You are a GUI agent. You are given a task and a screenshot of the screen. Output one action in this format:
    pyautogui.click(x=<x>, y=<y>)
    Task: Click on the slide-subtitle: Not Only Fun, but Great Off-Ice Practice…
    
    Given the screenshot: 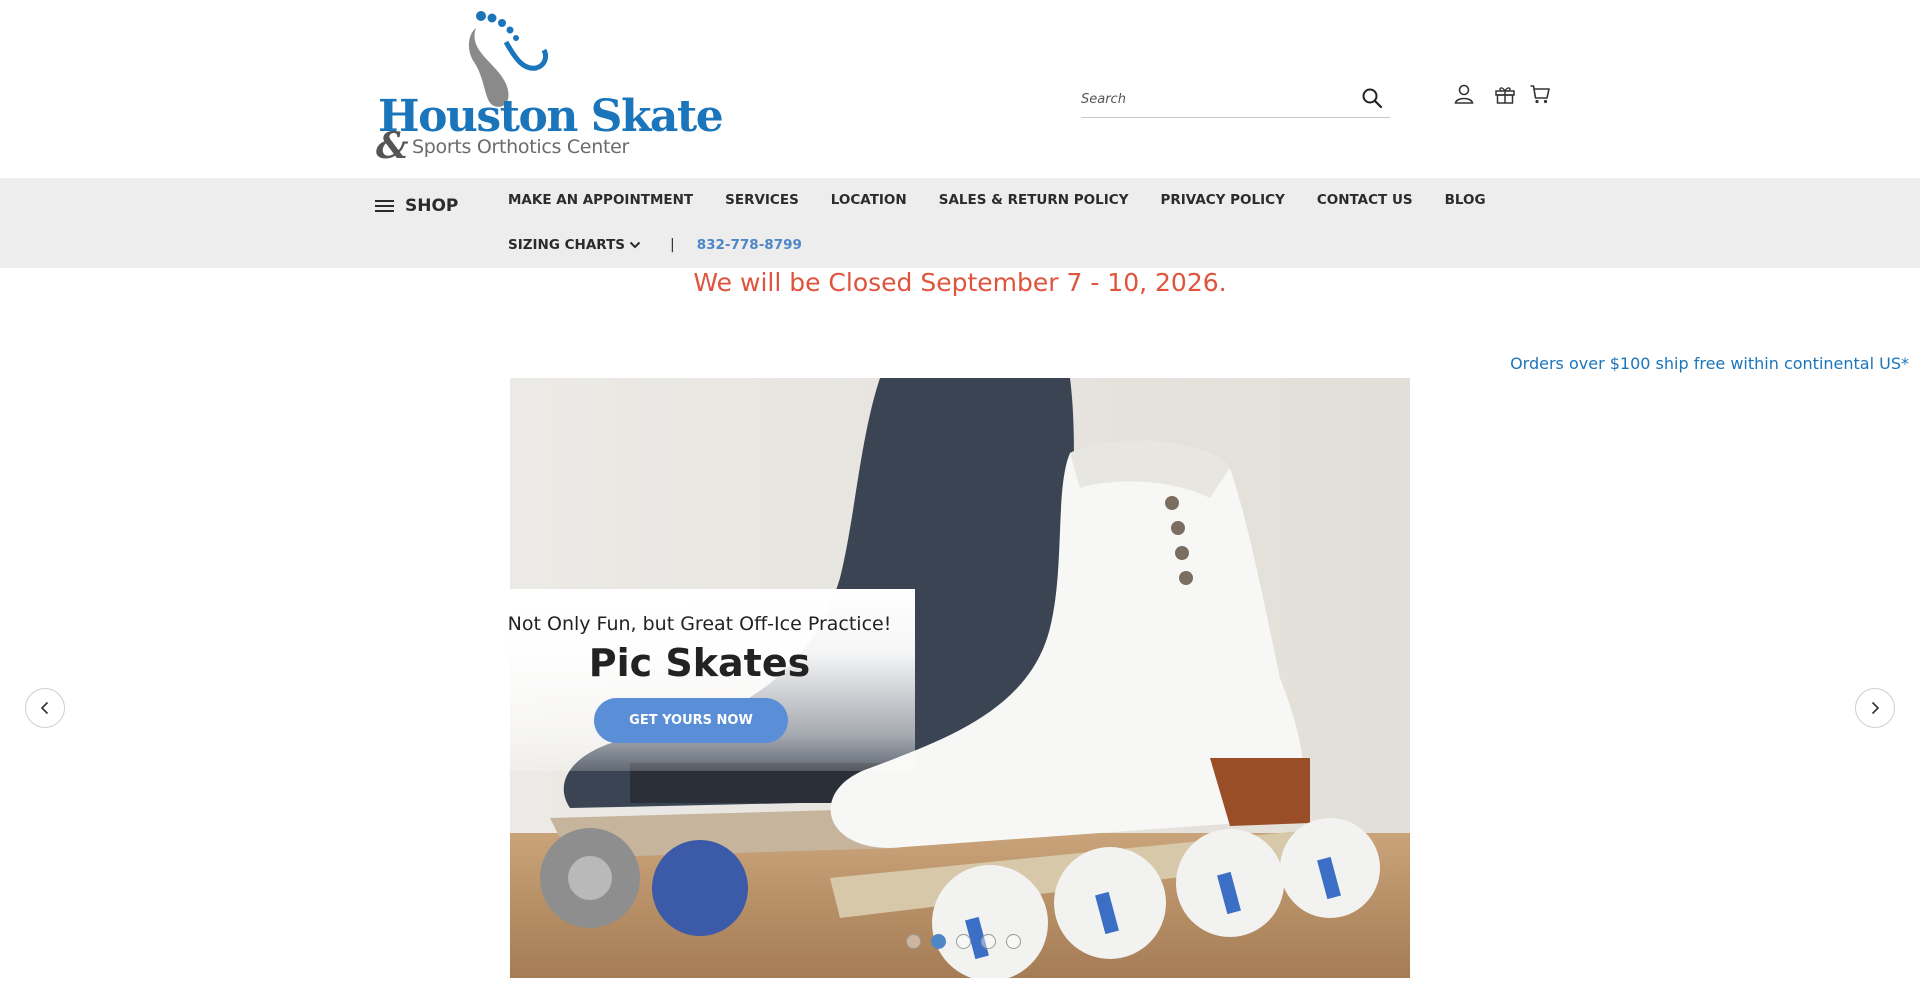 What is the action you would take?
    pyautogui.click(x=699, y=624)
    